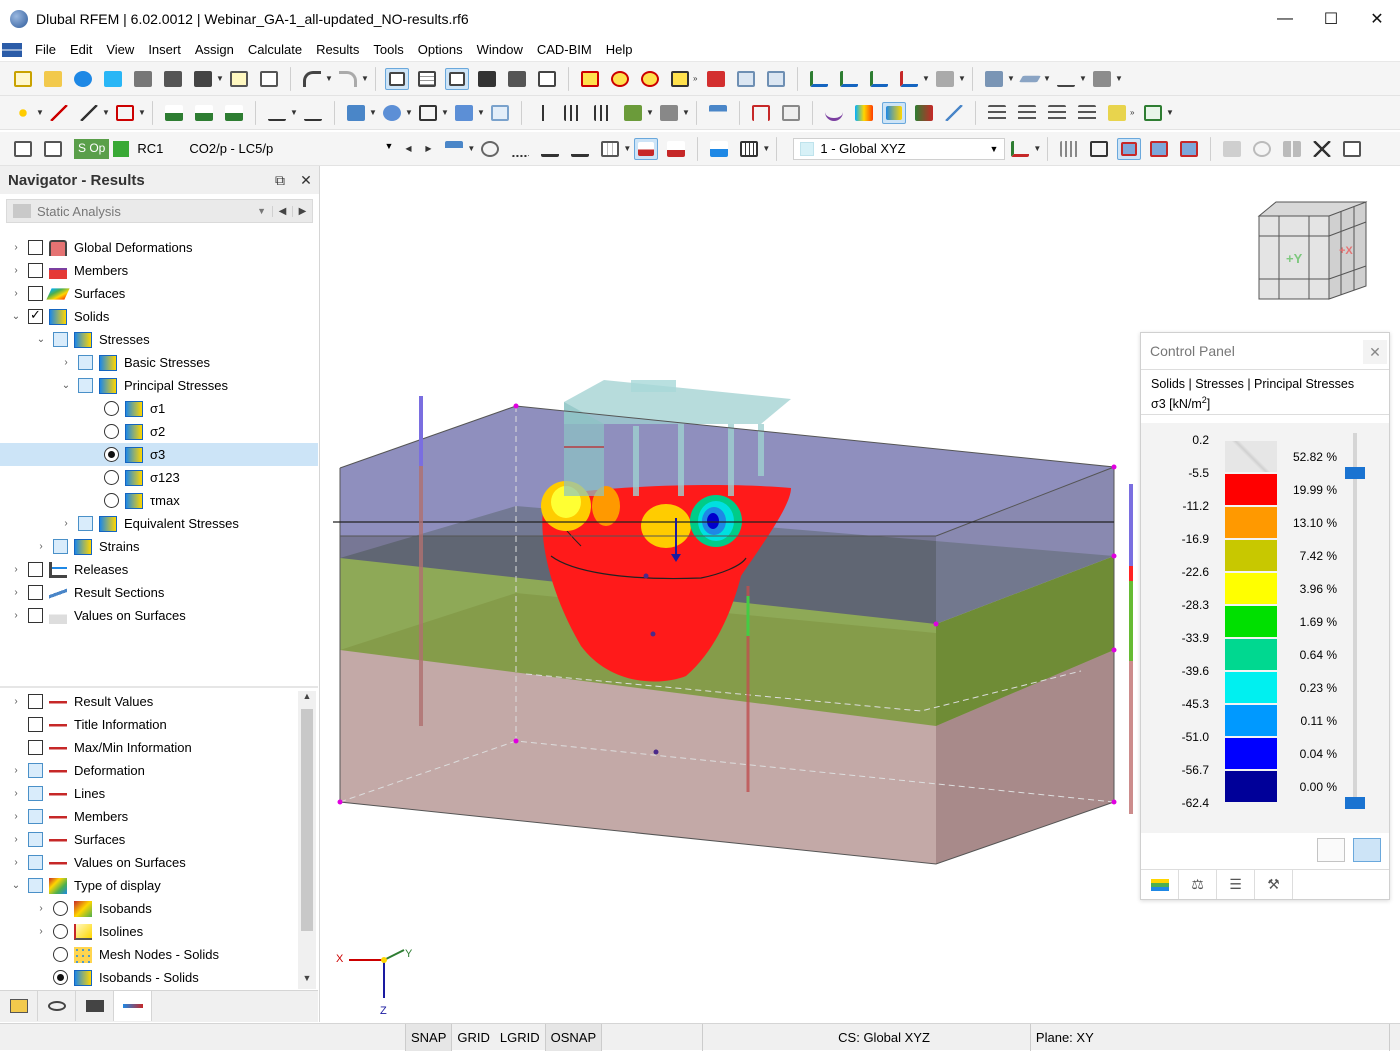 This screenshot has height=1051, width=1400. Describe the element at coordinates (282, 211) in the screenshot. I see `previous-analysis-icon: ◀` at that location.